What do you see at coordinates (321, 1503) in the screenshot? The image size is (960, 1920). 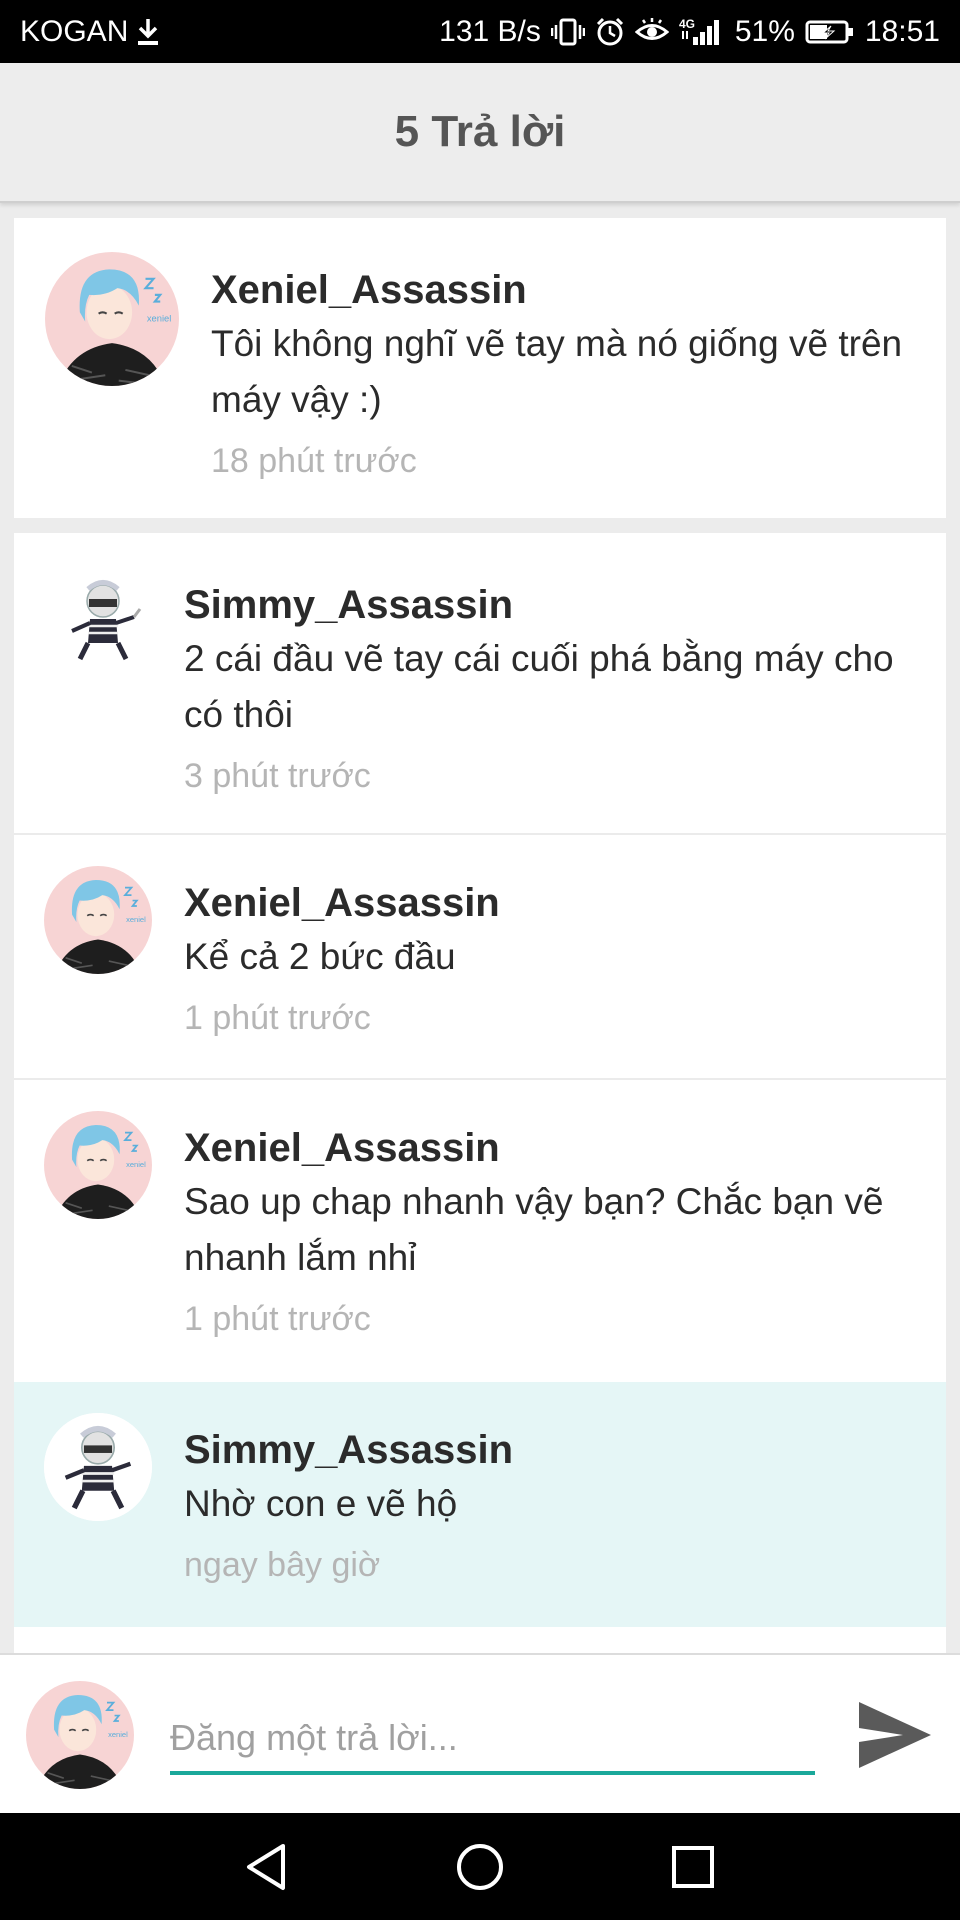 I see `reply-text: Nhờ con e vẽ hộ` at bounding box center [321, 1503].